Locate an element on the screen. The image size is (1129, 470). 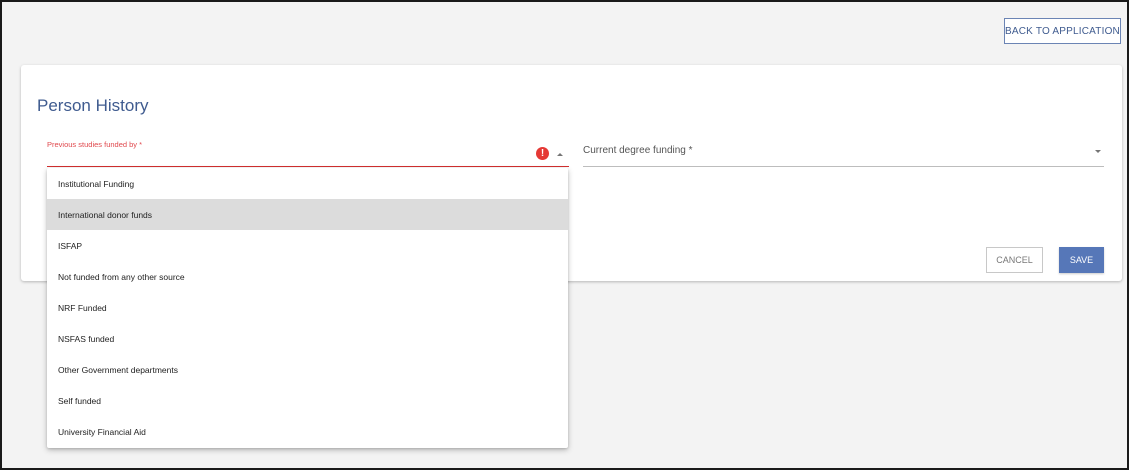
cancel-button: CANCEL is located at coordinates (1014, 260).